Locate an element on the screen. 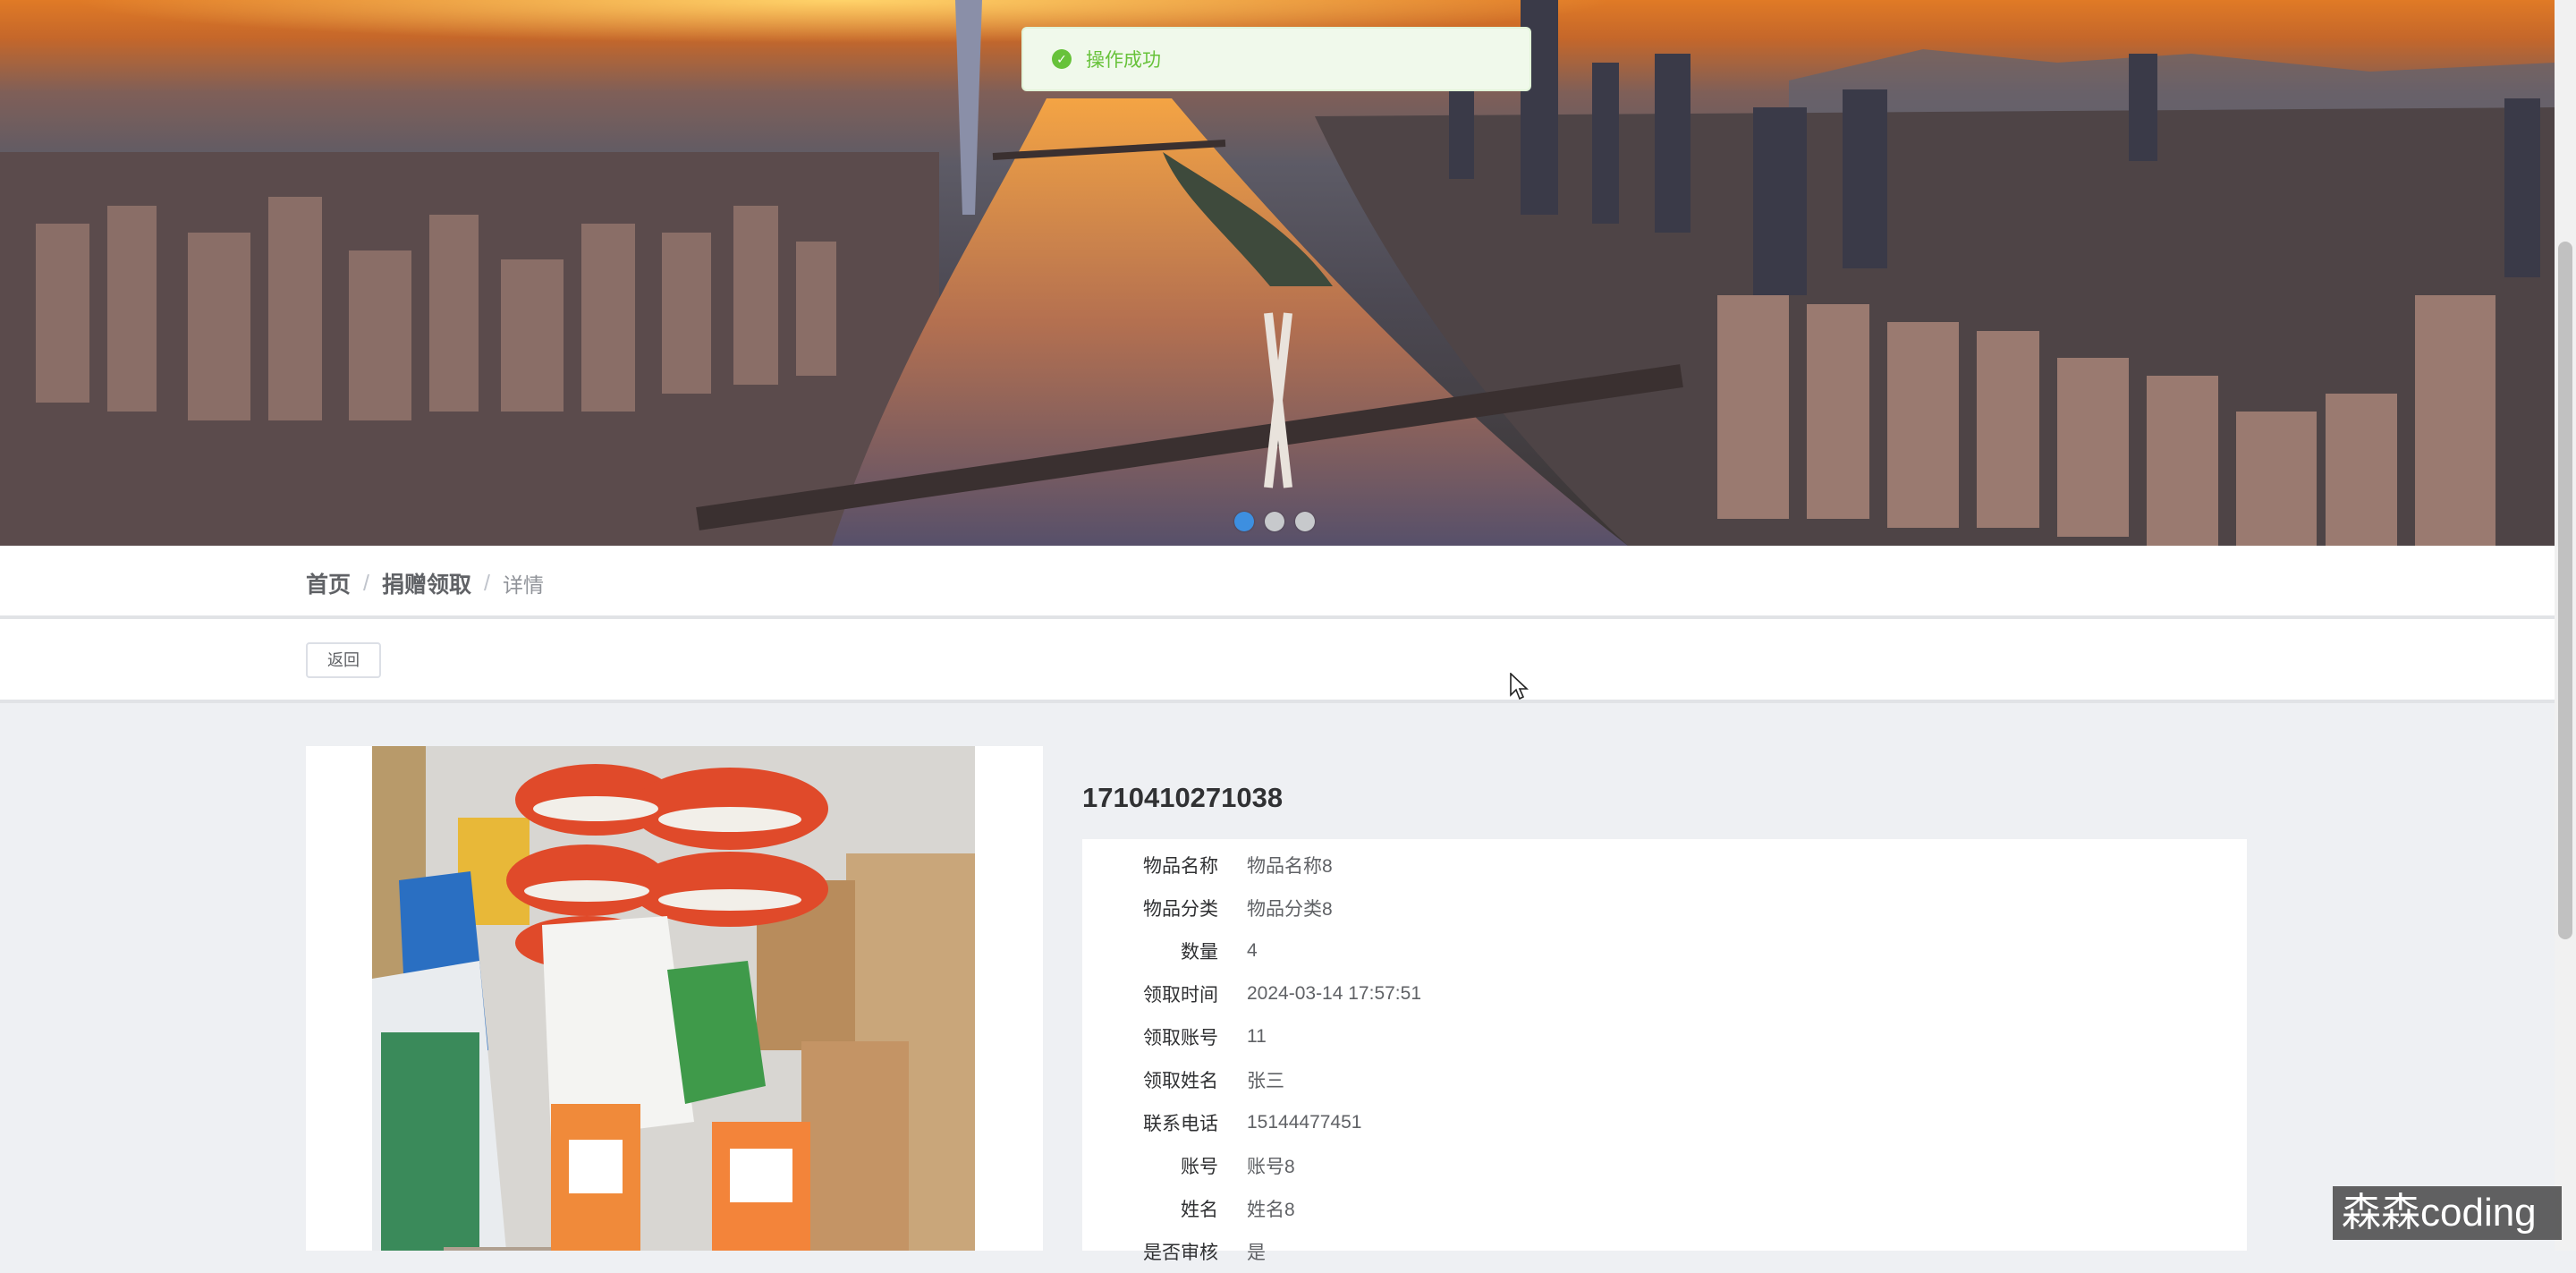  field-row-phone: 联系电话 15144477451 is located at coordinates (1221, 1122).